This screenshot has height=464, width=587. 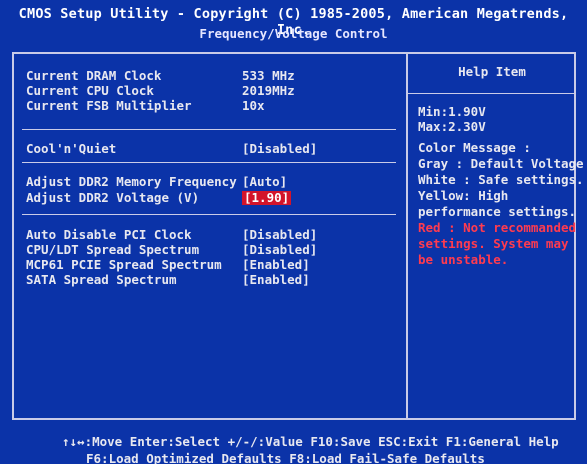 I want to click on ldt-spread-spectrum-value: [Disabled], so click(x=279, y=250).